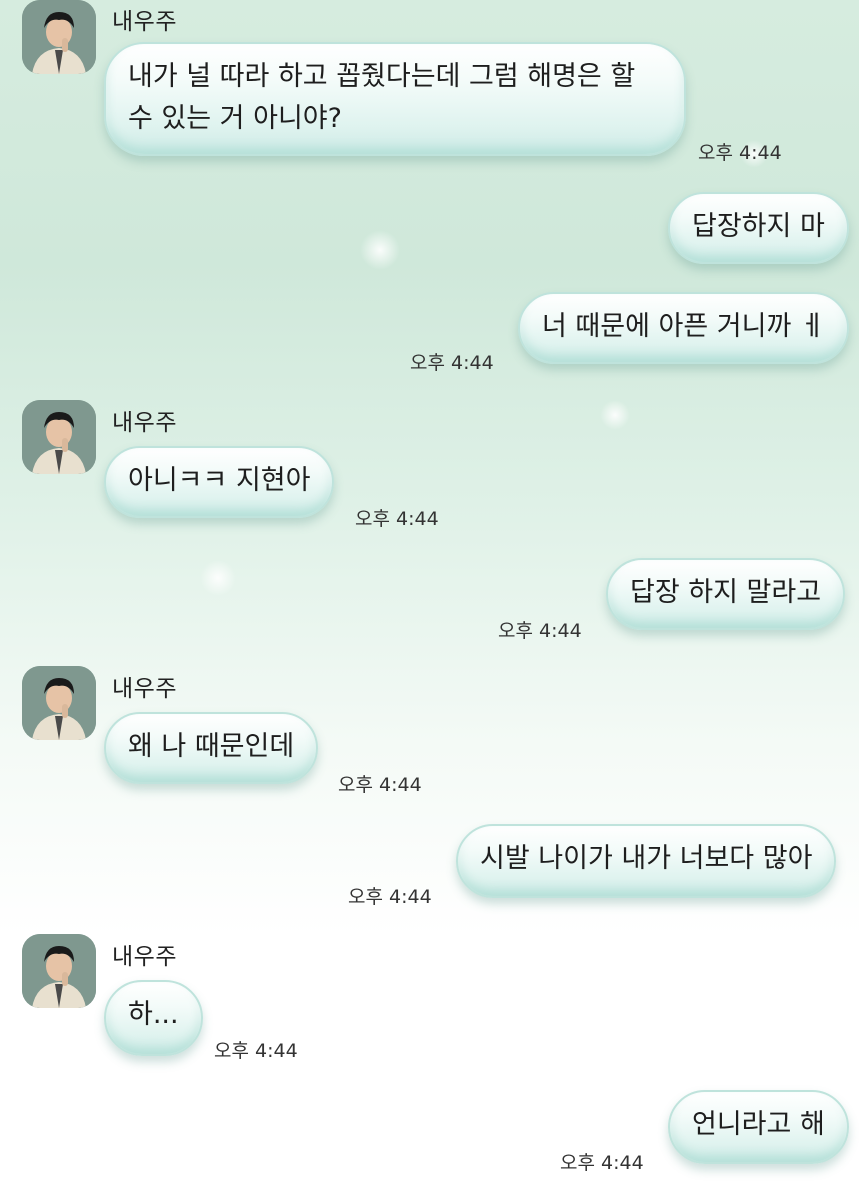 This screenshot has width=859, height=1200. What do you see at coordinates (646, 861) in the screenshot?
I see `message-bubble-outgoing: 시발 나이가 내가 너보다 많아` at bounding box center [646, 861].